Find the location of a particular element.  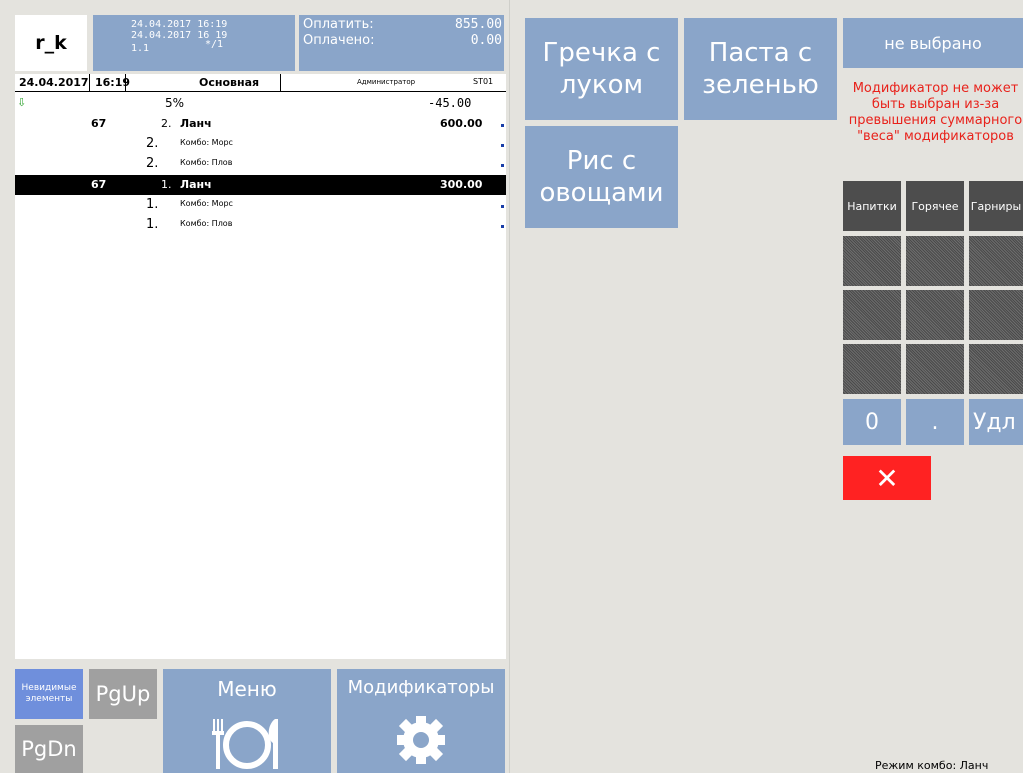

close-icon: ✕ is located at coordinates (887, 478).